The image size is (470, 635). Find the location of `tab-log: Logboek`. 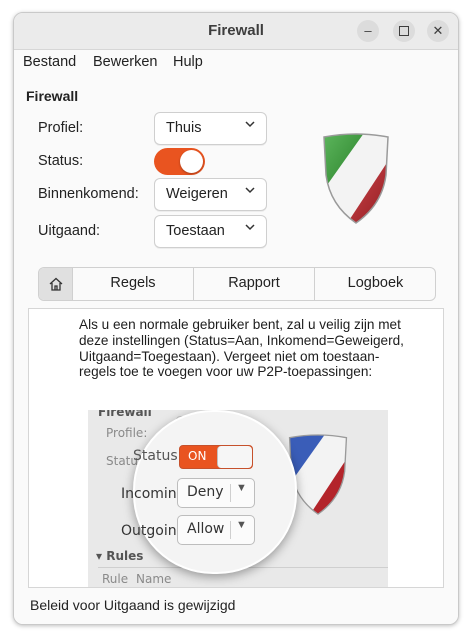

tab-log: Logboek is located at coordinates (375, 284).